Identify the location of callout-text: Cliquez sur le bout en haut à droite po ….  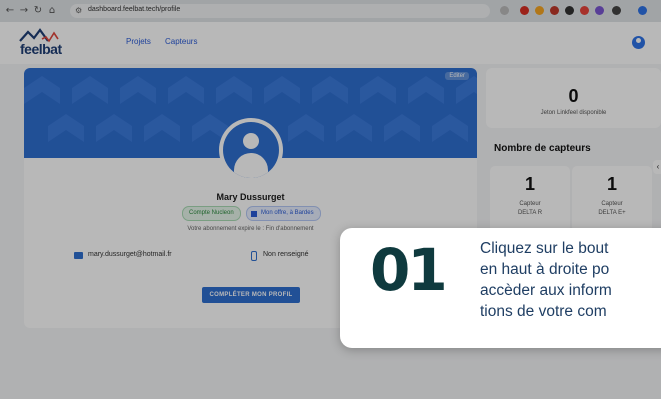
(570, 280).